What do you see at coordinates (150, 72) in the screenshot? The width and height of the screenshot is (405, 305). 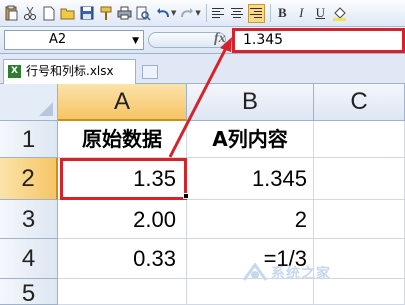 I see `new-workbook-tab-icon` at bounding box center [150, 72].